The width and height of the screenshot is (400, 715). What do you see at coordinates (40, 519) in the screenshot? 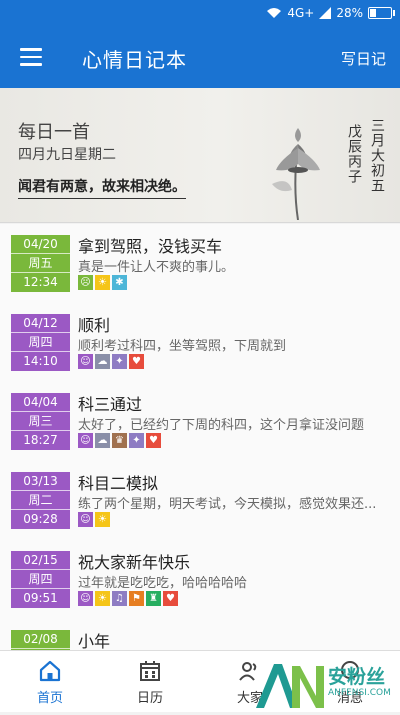
I see `entry-time: 09:28` at bounding box center [40, 519].